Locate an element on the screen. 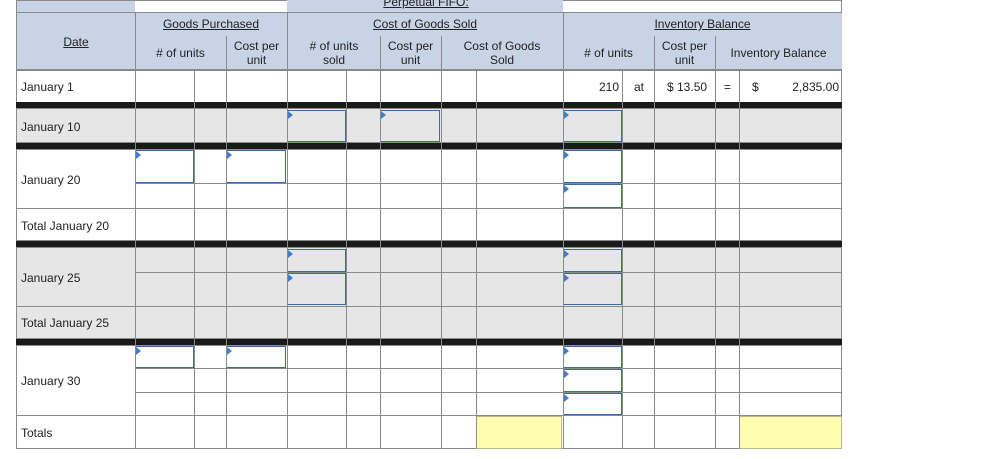 This screenshot has width=996, height=459. row-label-total-jan25: Total January 25 is located at coordinates (65, 323).